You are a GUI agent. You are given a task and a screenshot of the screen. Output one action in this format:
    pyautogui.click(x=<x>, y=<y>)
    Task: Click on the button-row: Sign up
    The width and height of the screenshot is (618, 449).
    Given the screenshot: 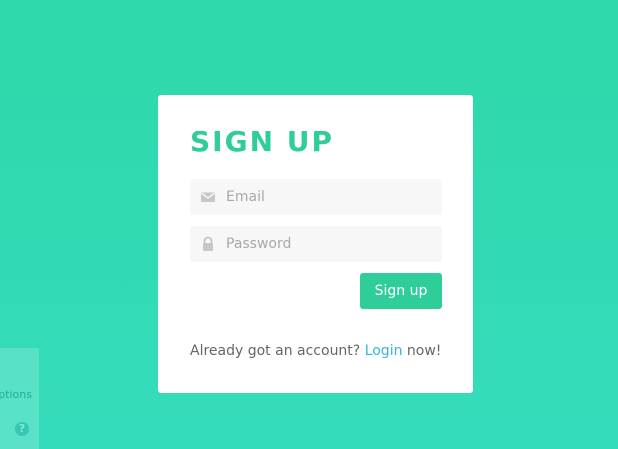 What is the action you would take?
    pyautogui.click(x=316, y=291)
    